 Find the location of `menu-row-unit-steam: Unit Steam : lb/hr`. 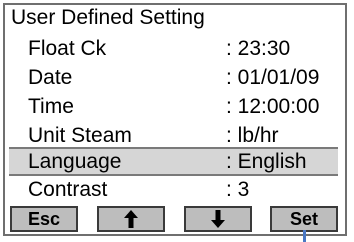

menu-row-unit-steam: Unit Steam : lb/hr is located at coordinates (173, 135).